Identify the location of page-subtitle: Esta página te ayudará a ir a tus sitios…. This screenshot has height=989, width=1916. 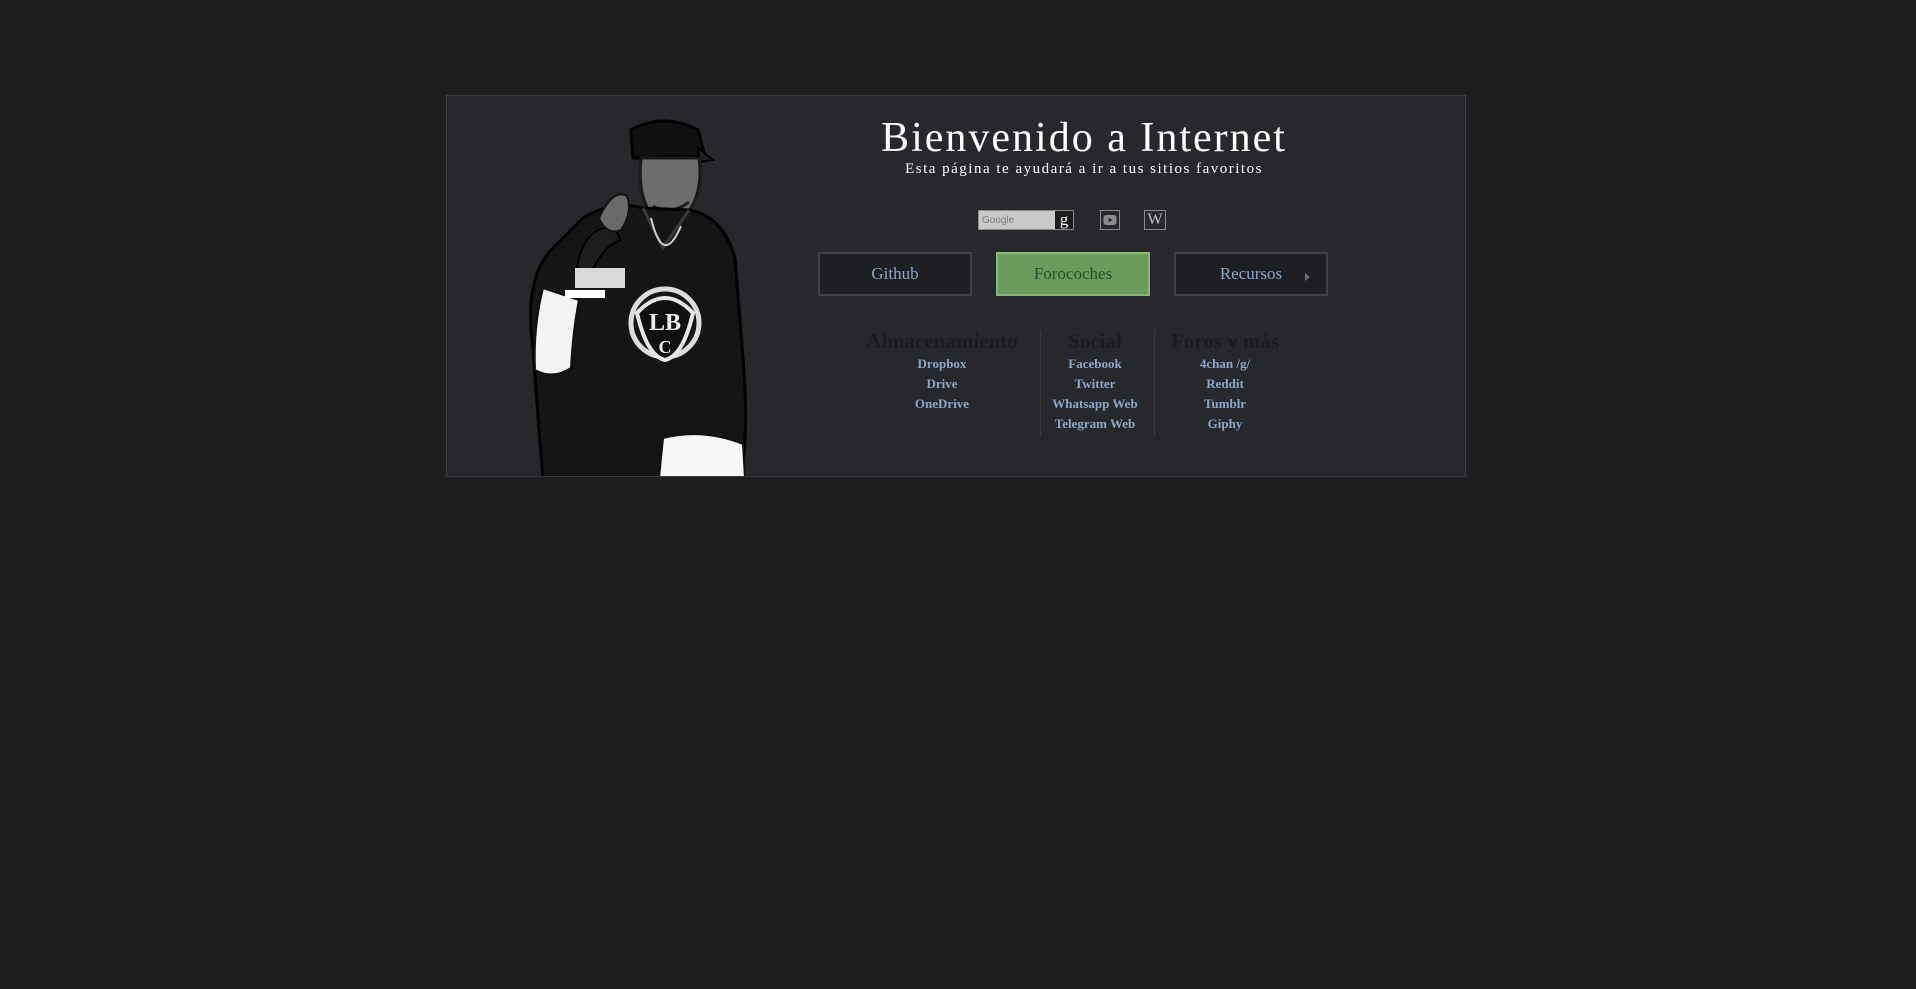
(1084, 169).